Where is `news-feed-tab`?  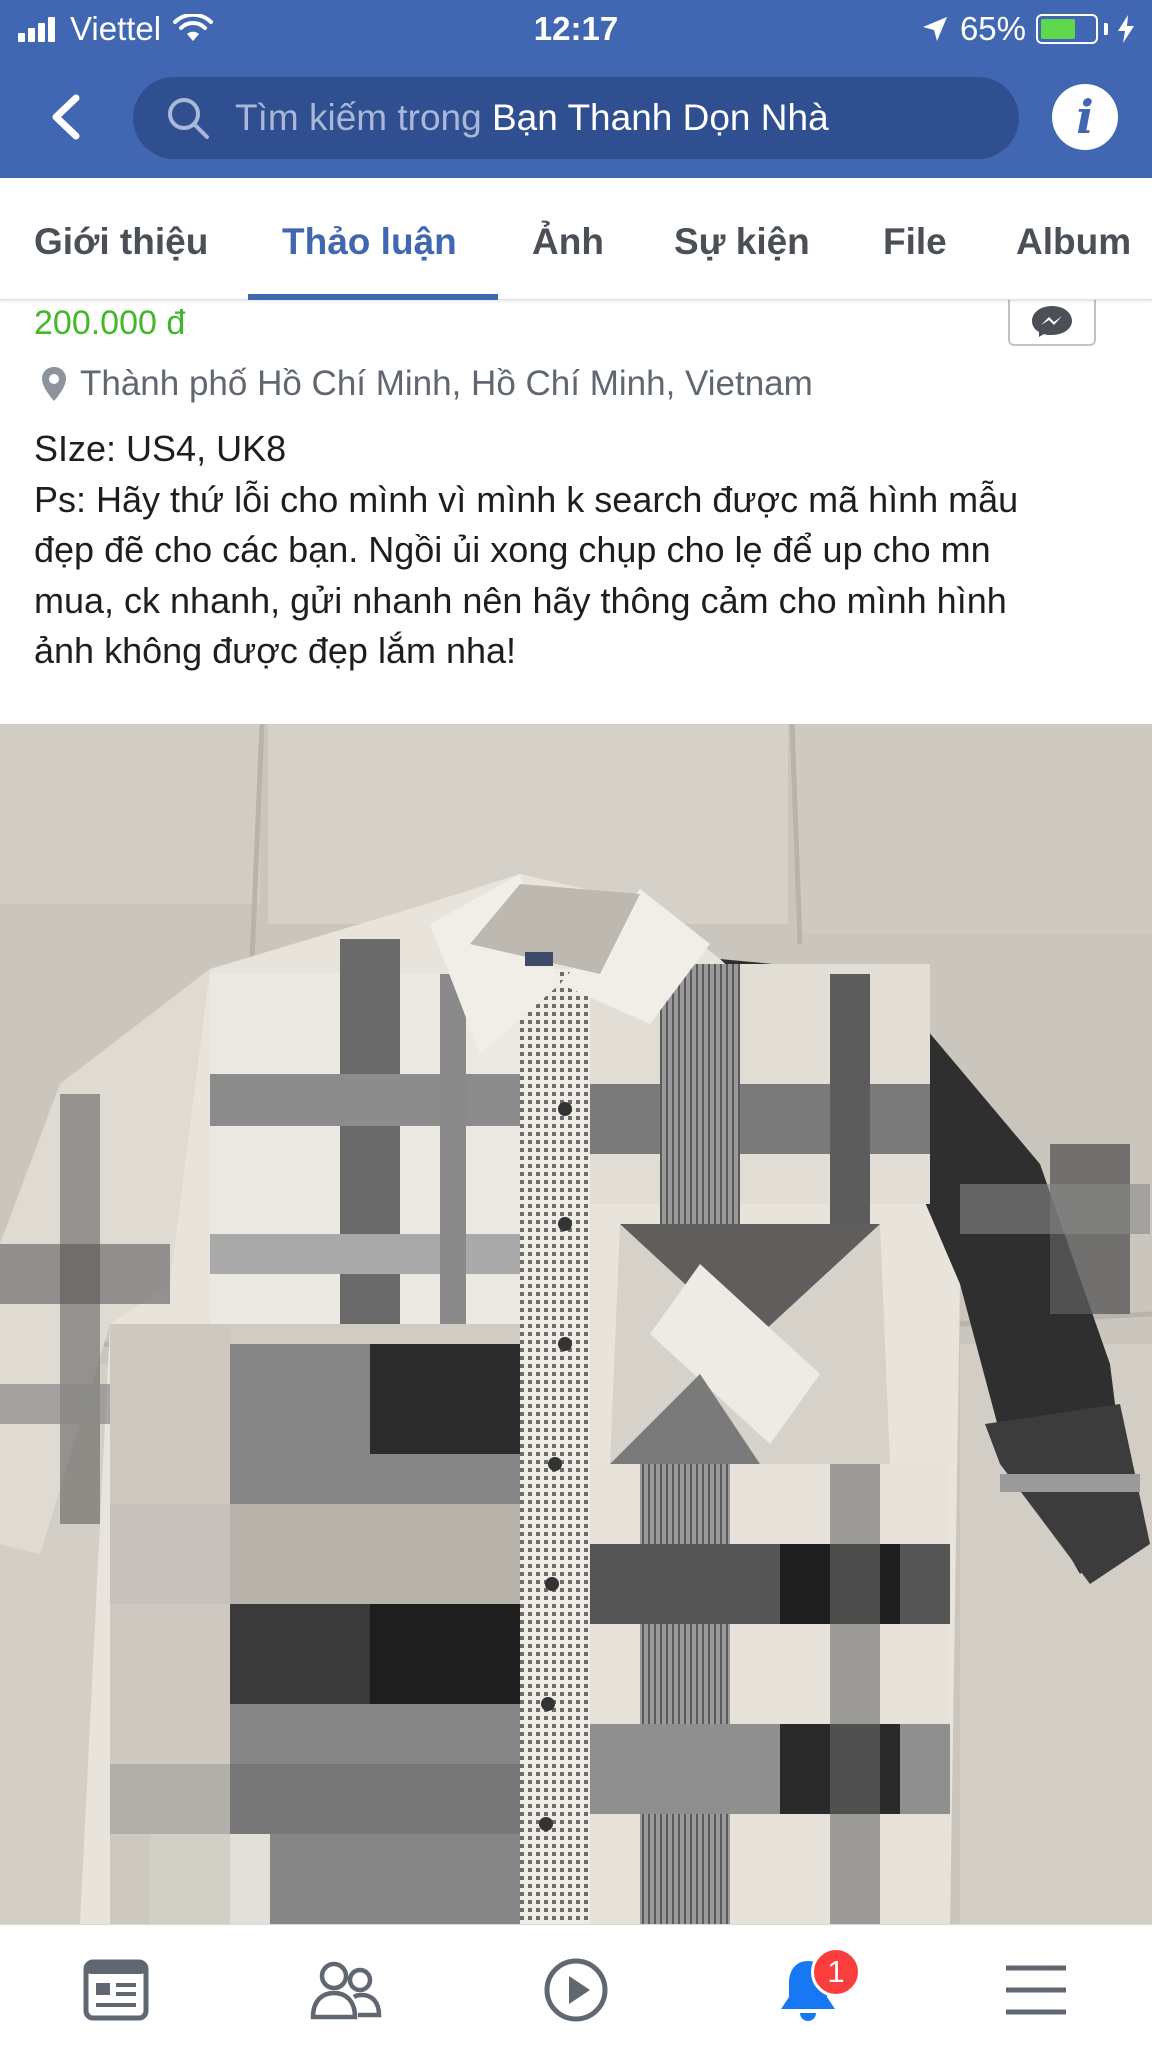
news-feed-tab is located at coordinates (116, 1990).